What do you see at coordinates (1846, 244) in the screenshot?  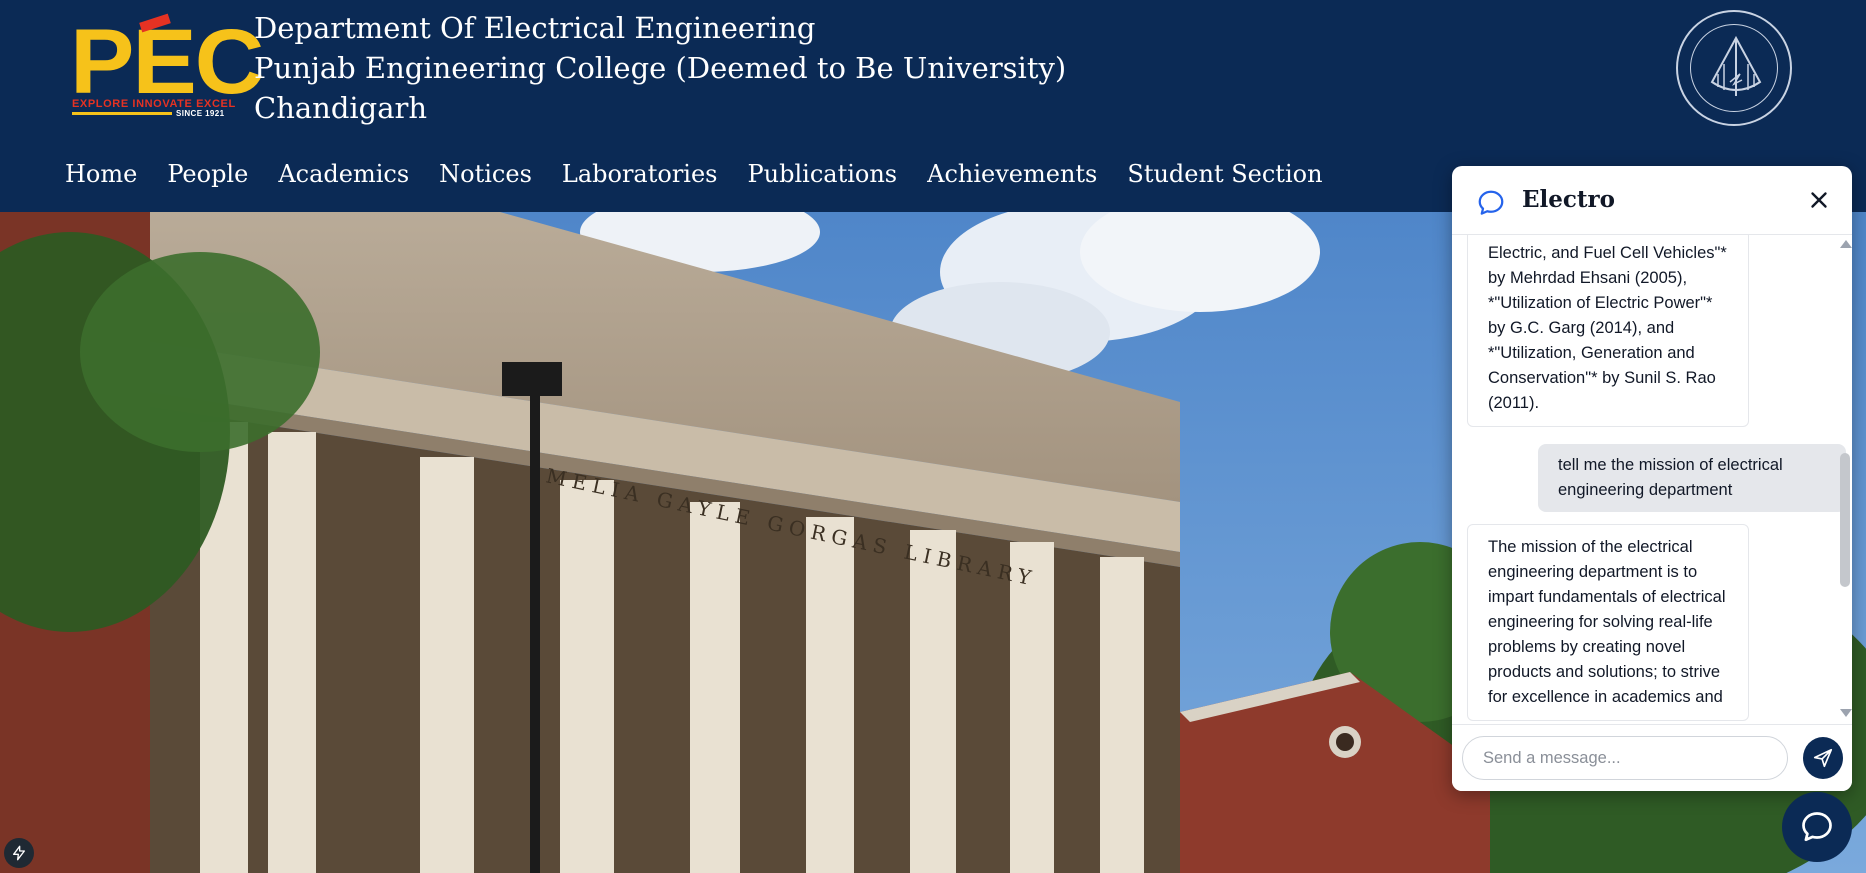 I see `scroll-up-arrow-icon` at bounding box center [1846, 244].